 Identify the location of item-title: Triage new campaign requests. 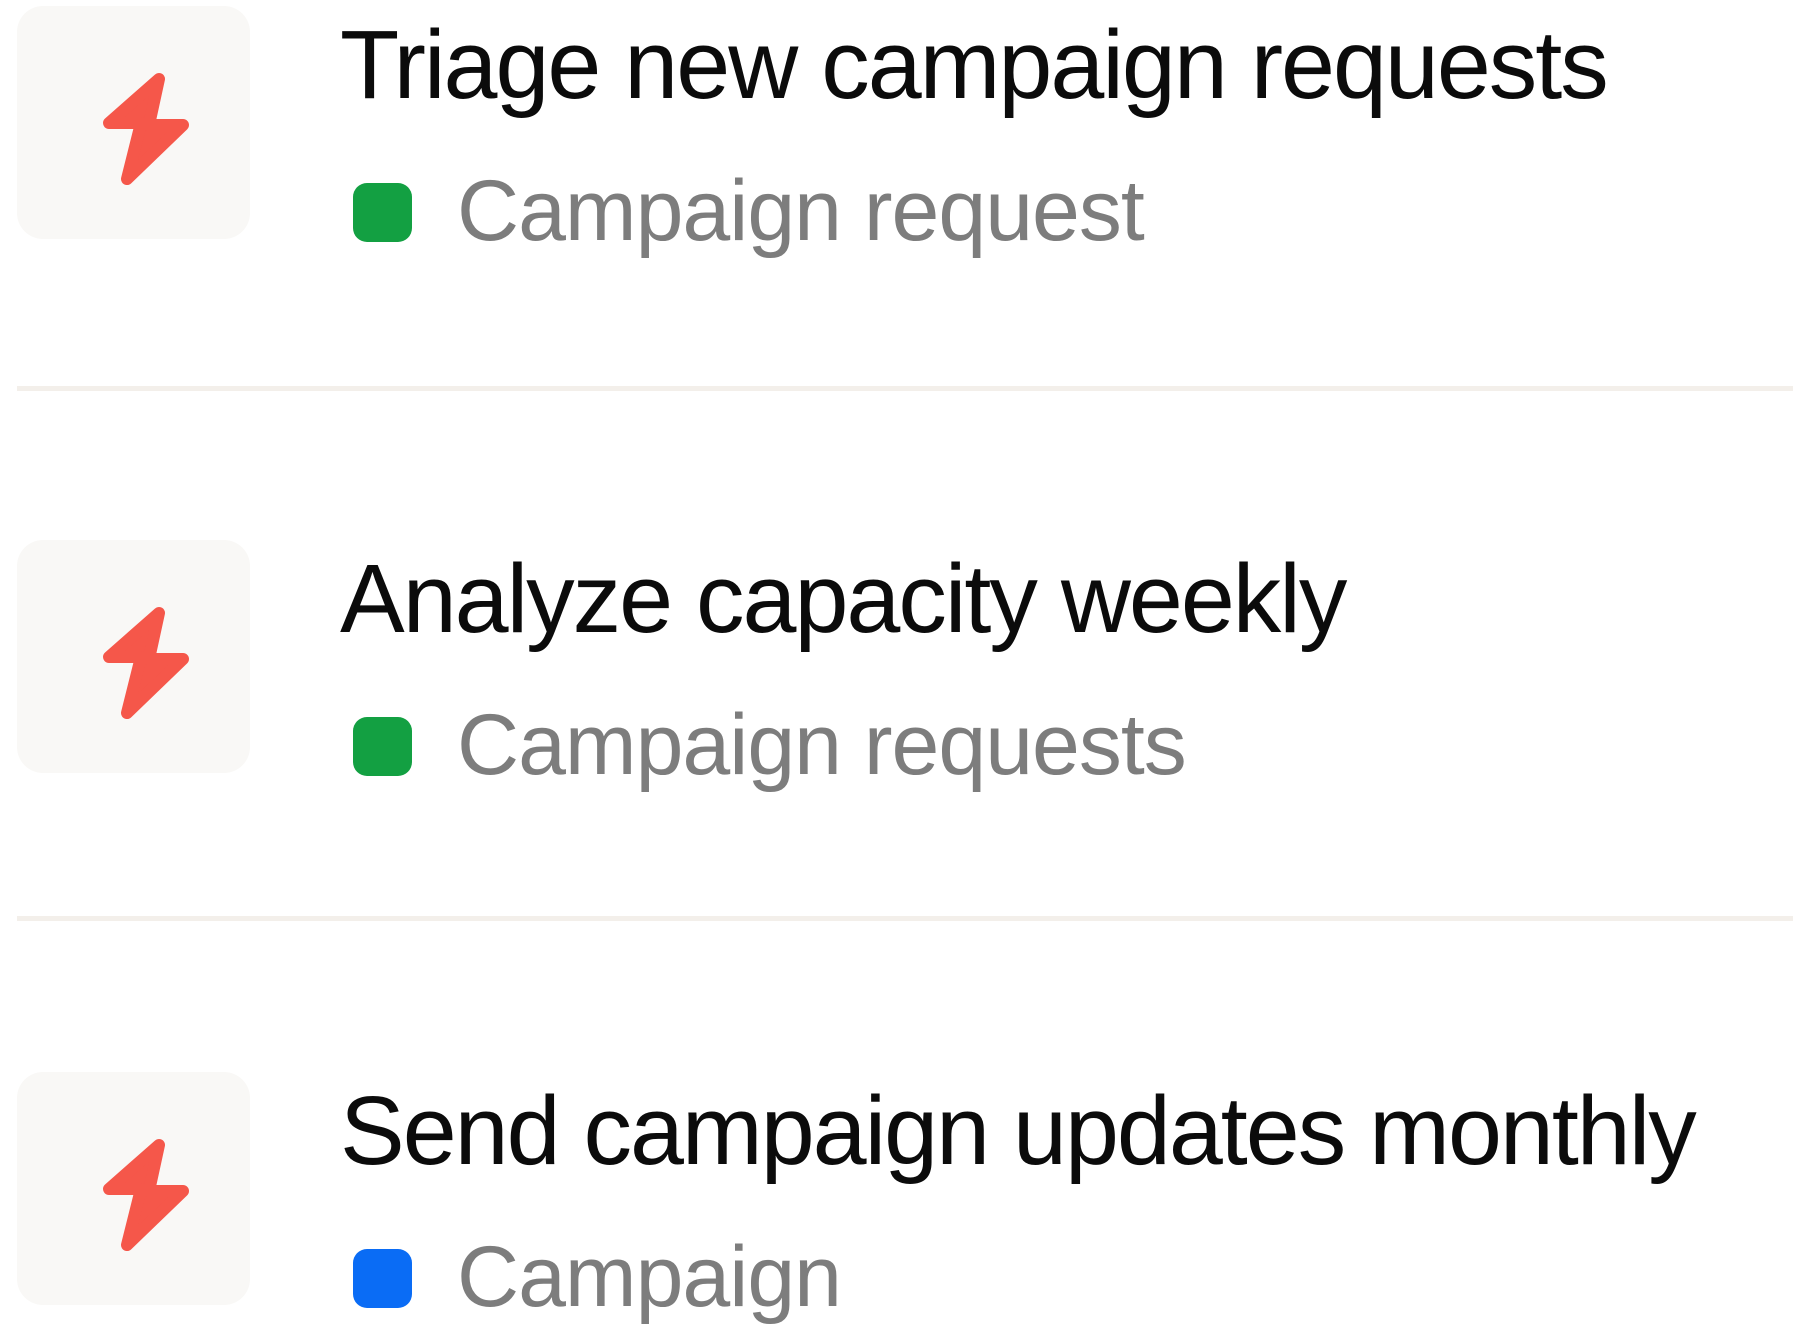
(974, 64).